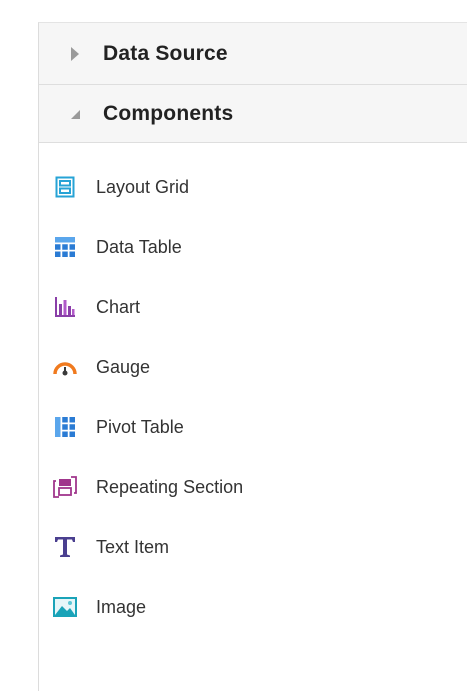 The width and height of the screenshot is (467, 691). Describe the element at coordinates (75, 53) in the screenshot. I see `expand-arrow-icon` at that location.